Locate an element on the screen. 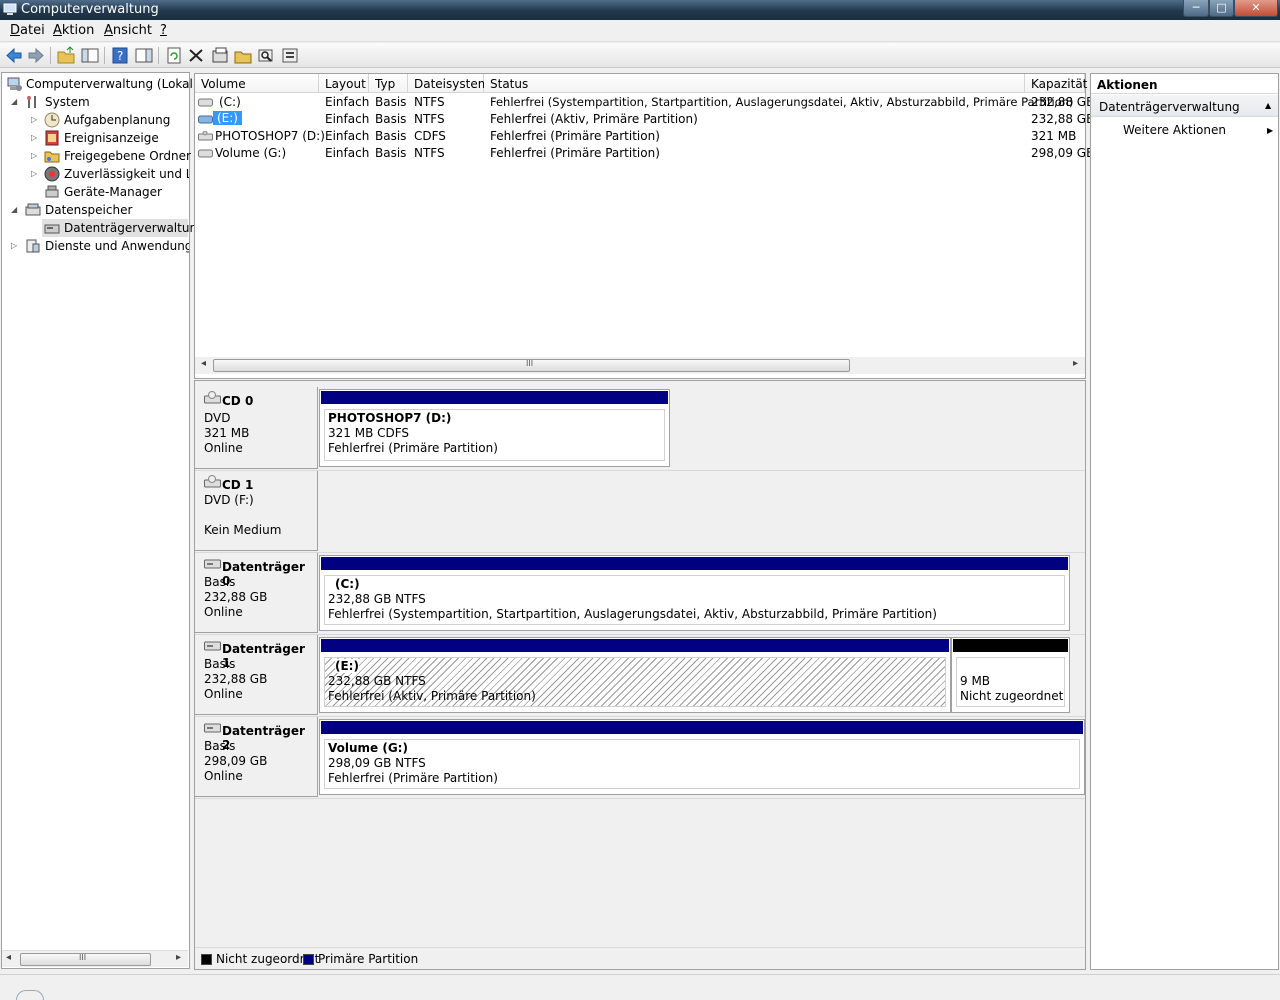 The width and height of the screenshot is (1280, 1000). properties-icon is located at coordinates (220, 55).